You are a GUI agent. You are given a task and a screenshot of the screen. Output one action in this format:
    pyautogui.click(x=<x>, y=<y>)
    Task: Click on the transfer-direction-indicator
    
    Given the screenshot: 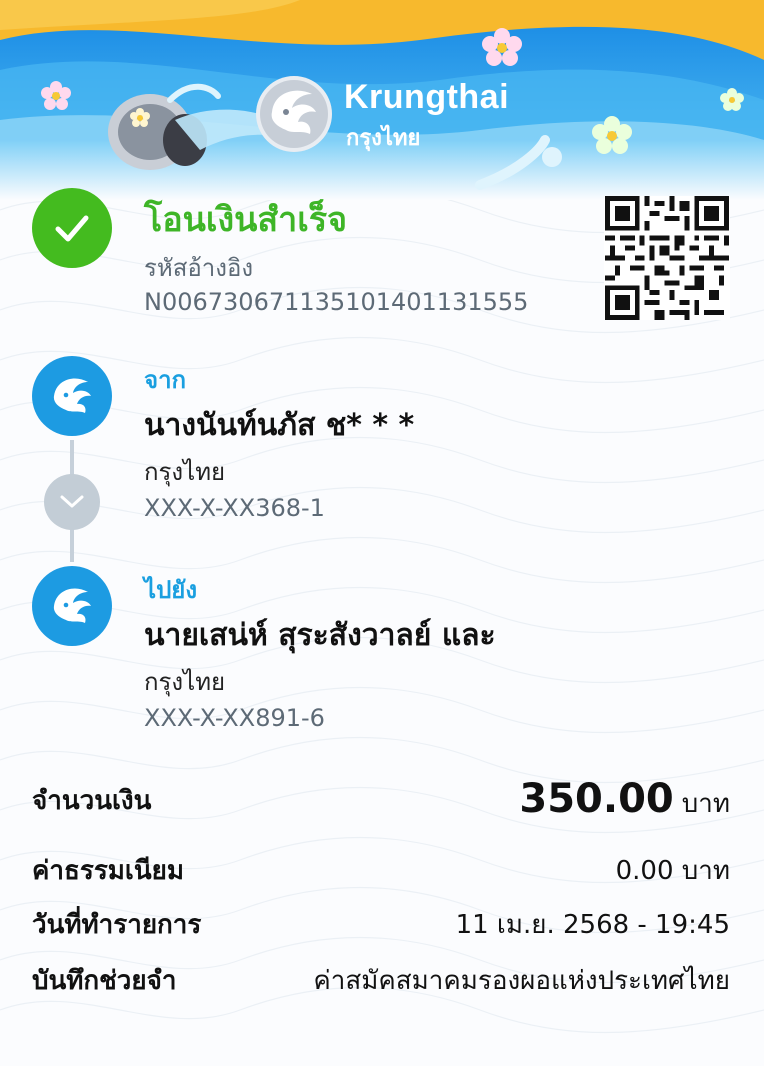 What is the action you would take?
    pyautogui.click(x=72, y=502)
    